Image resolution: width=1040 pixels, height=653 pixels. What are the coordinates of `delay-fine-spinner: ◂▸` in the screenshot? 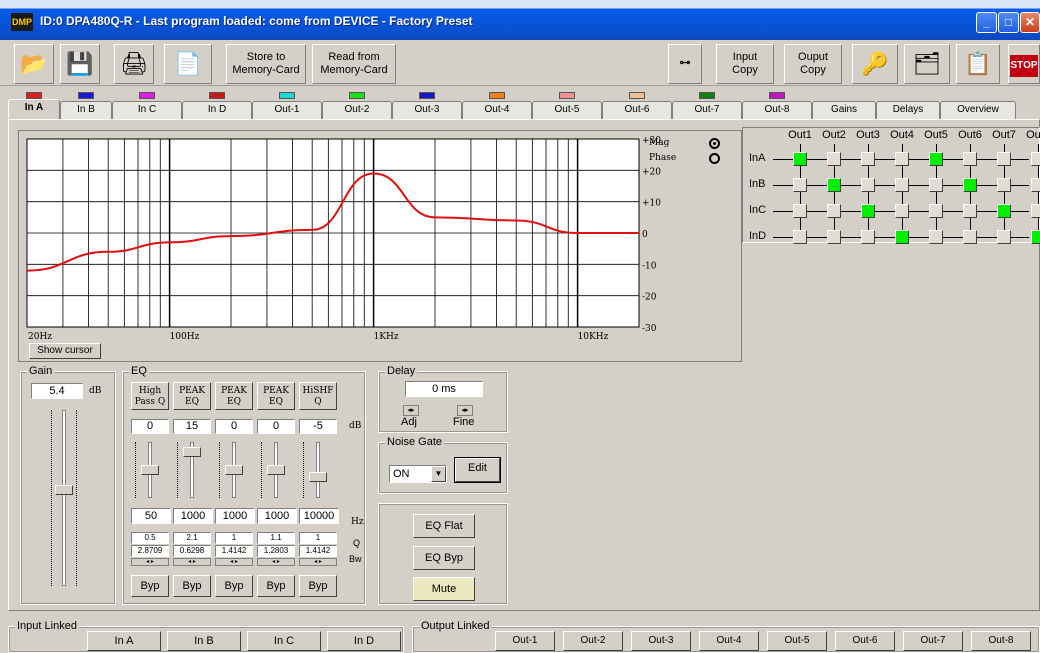 It's located at (465, 410).